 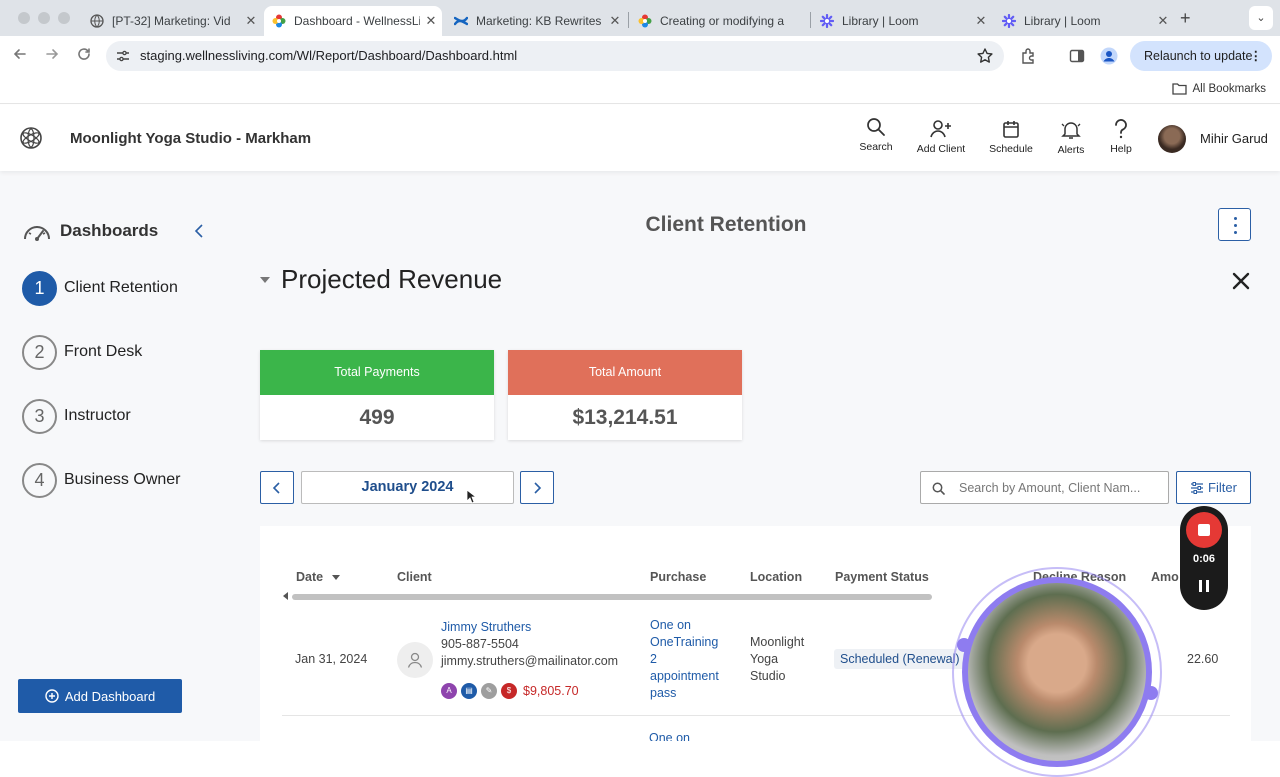 I want to click on month-selector: January 2024, so click(x=407, y=487).